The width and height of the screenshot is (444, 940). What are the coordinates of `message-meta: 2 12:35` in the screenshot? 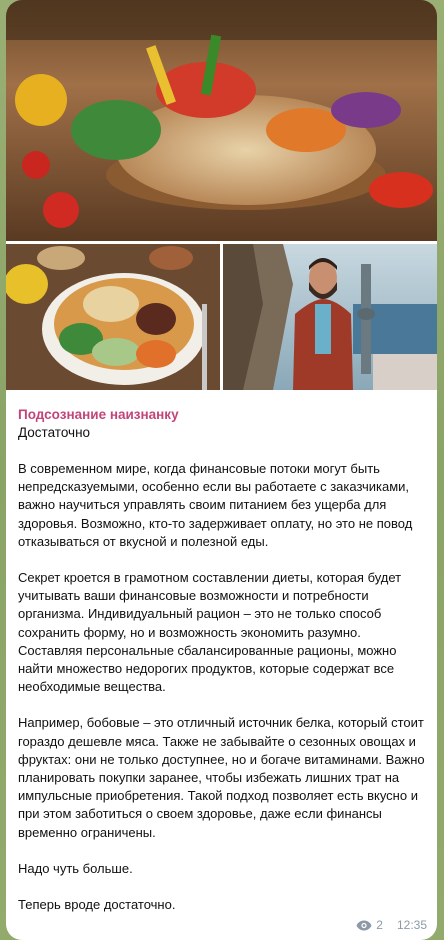 It's located at (391, 925).